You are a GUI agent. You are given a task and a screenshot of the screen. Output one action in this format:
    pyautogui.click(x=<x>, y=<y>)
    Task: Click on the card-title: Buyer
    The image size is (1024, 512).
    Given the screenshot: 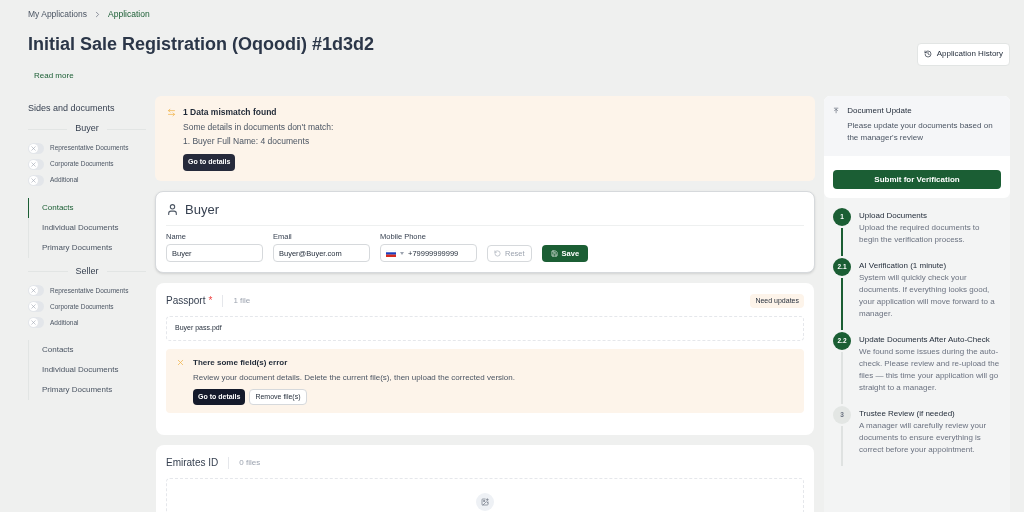 What is the action you would take?
    pyautogui.click(x=202, y=209)
    